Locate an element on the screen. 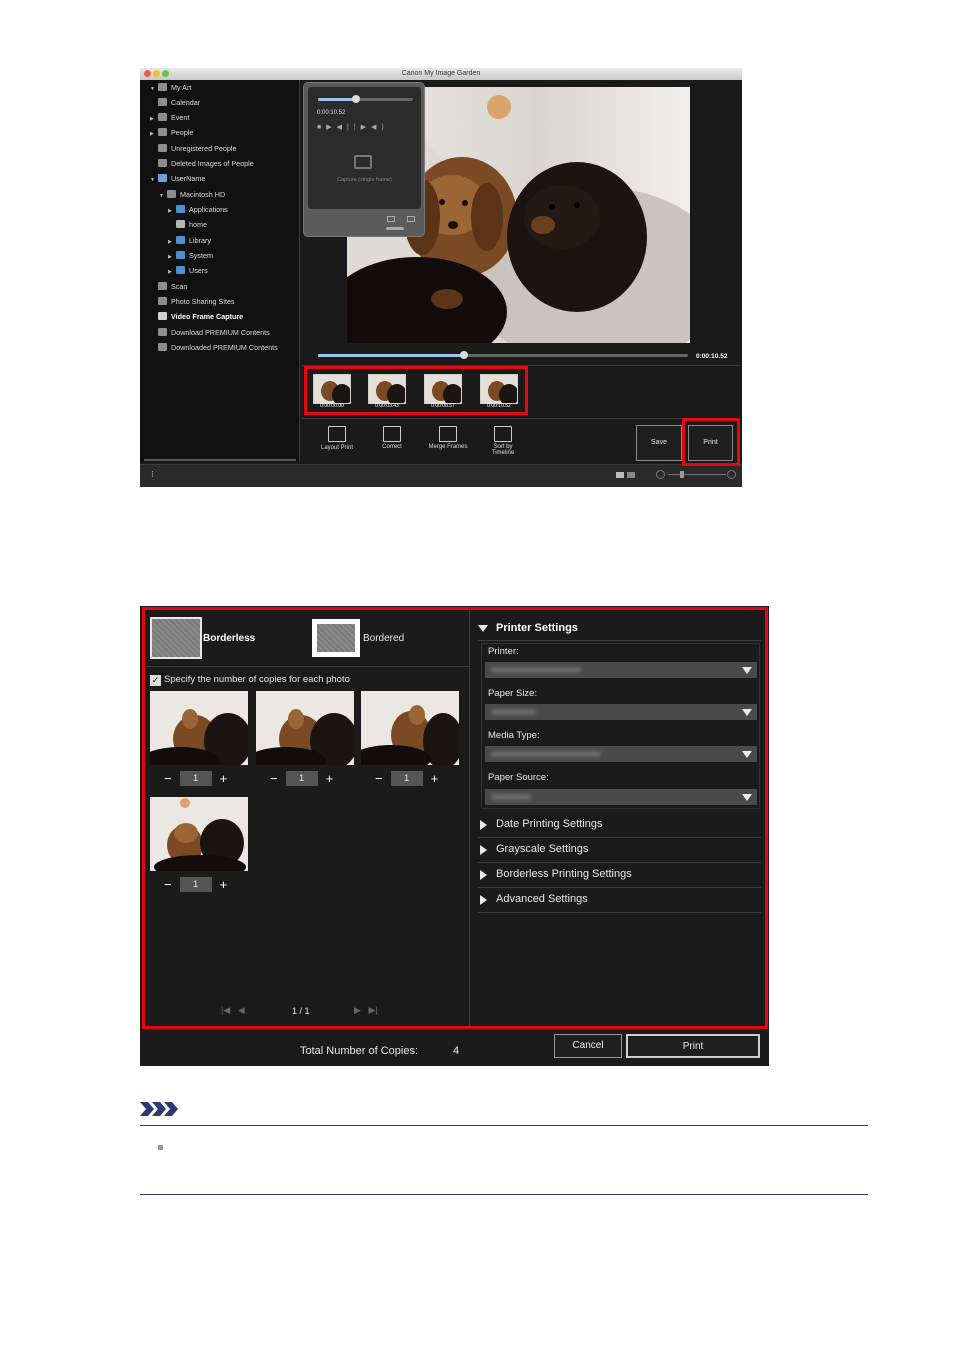  zoom-window-icon is located at coordinates (165, 73).